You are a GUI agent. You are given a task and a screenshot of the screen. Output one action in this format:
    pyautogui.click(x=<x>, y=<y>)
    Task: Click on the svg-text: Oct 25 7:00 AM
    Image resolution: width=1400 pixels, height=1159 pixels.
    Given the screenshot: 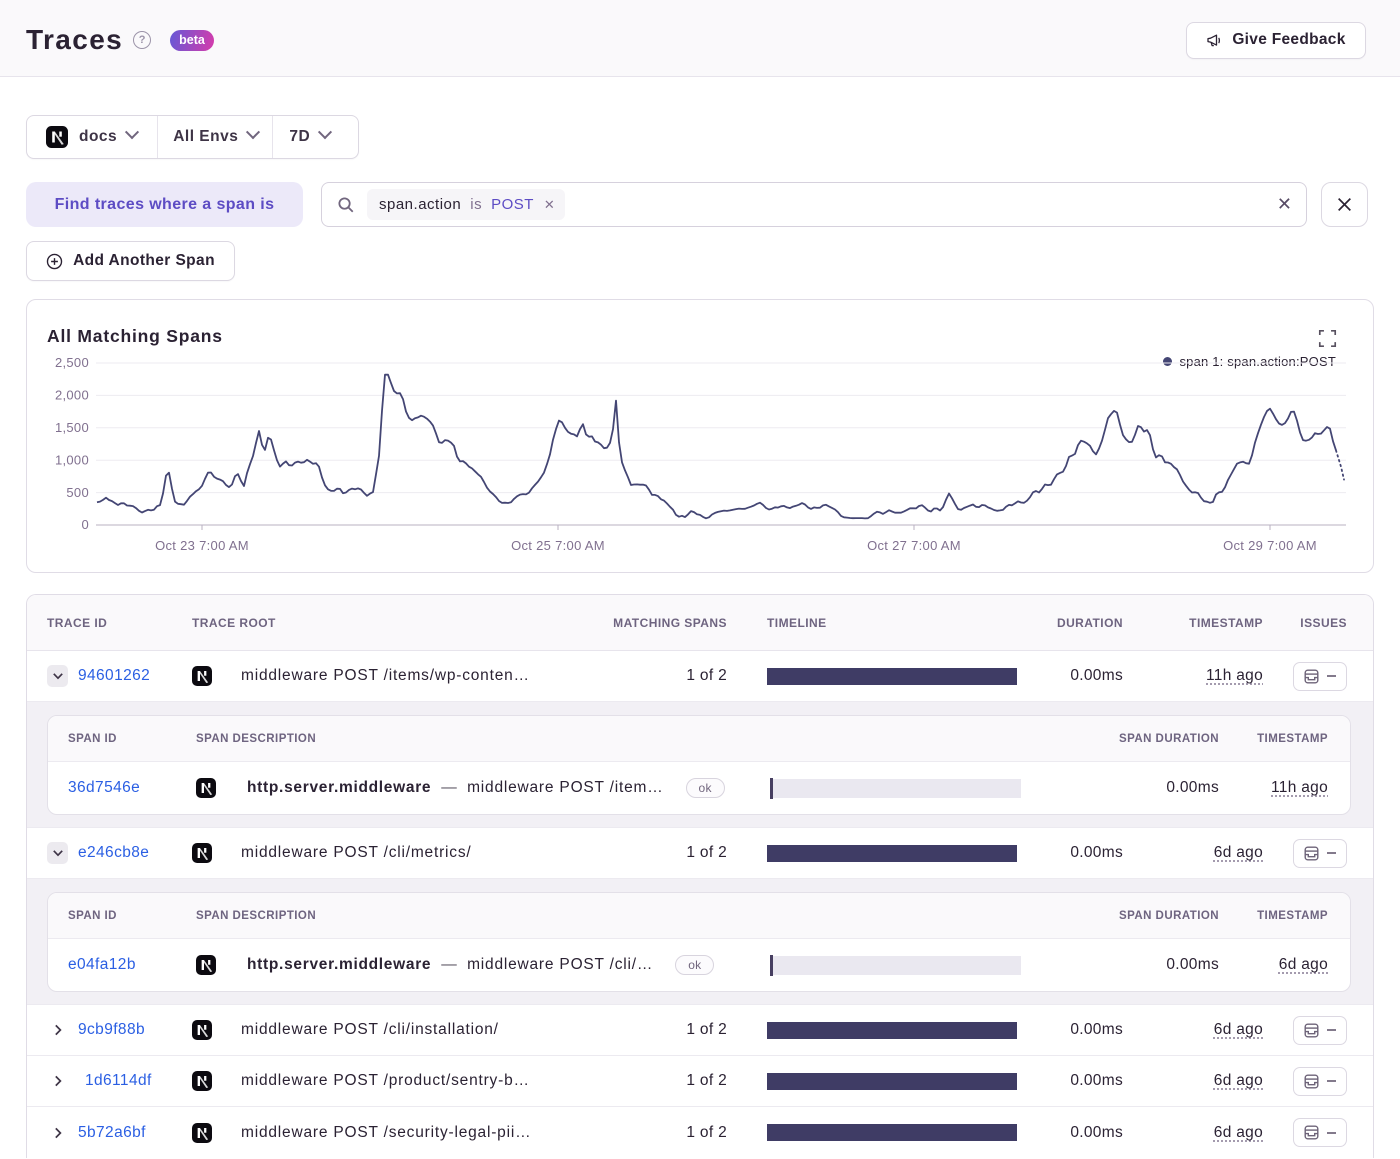 What is the action you would take?
    pyautogui.click(x=558, y=545)
    